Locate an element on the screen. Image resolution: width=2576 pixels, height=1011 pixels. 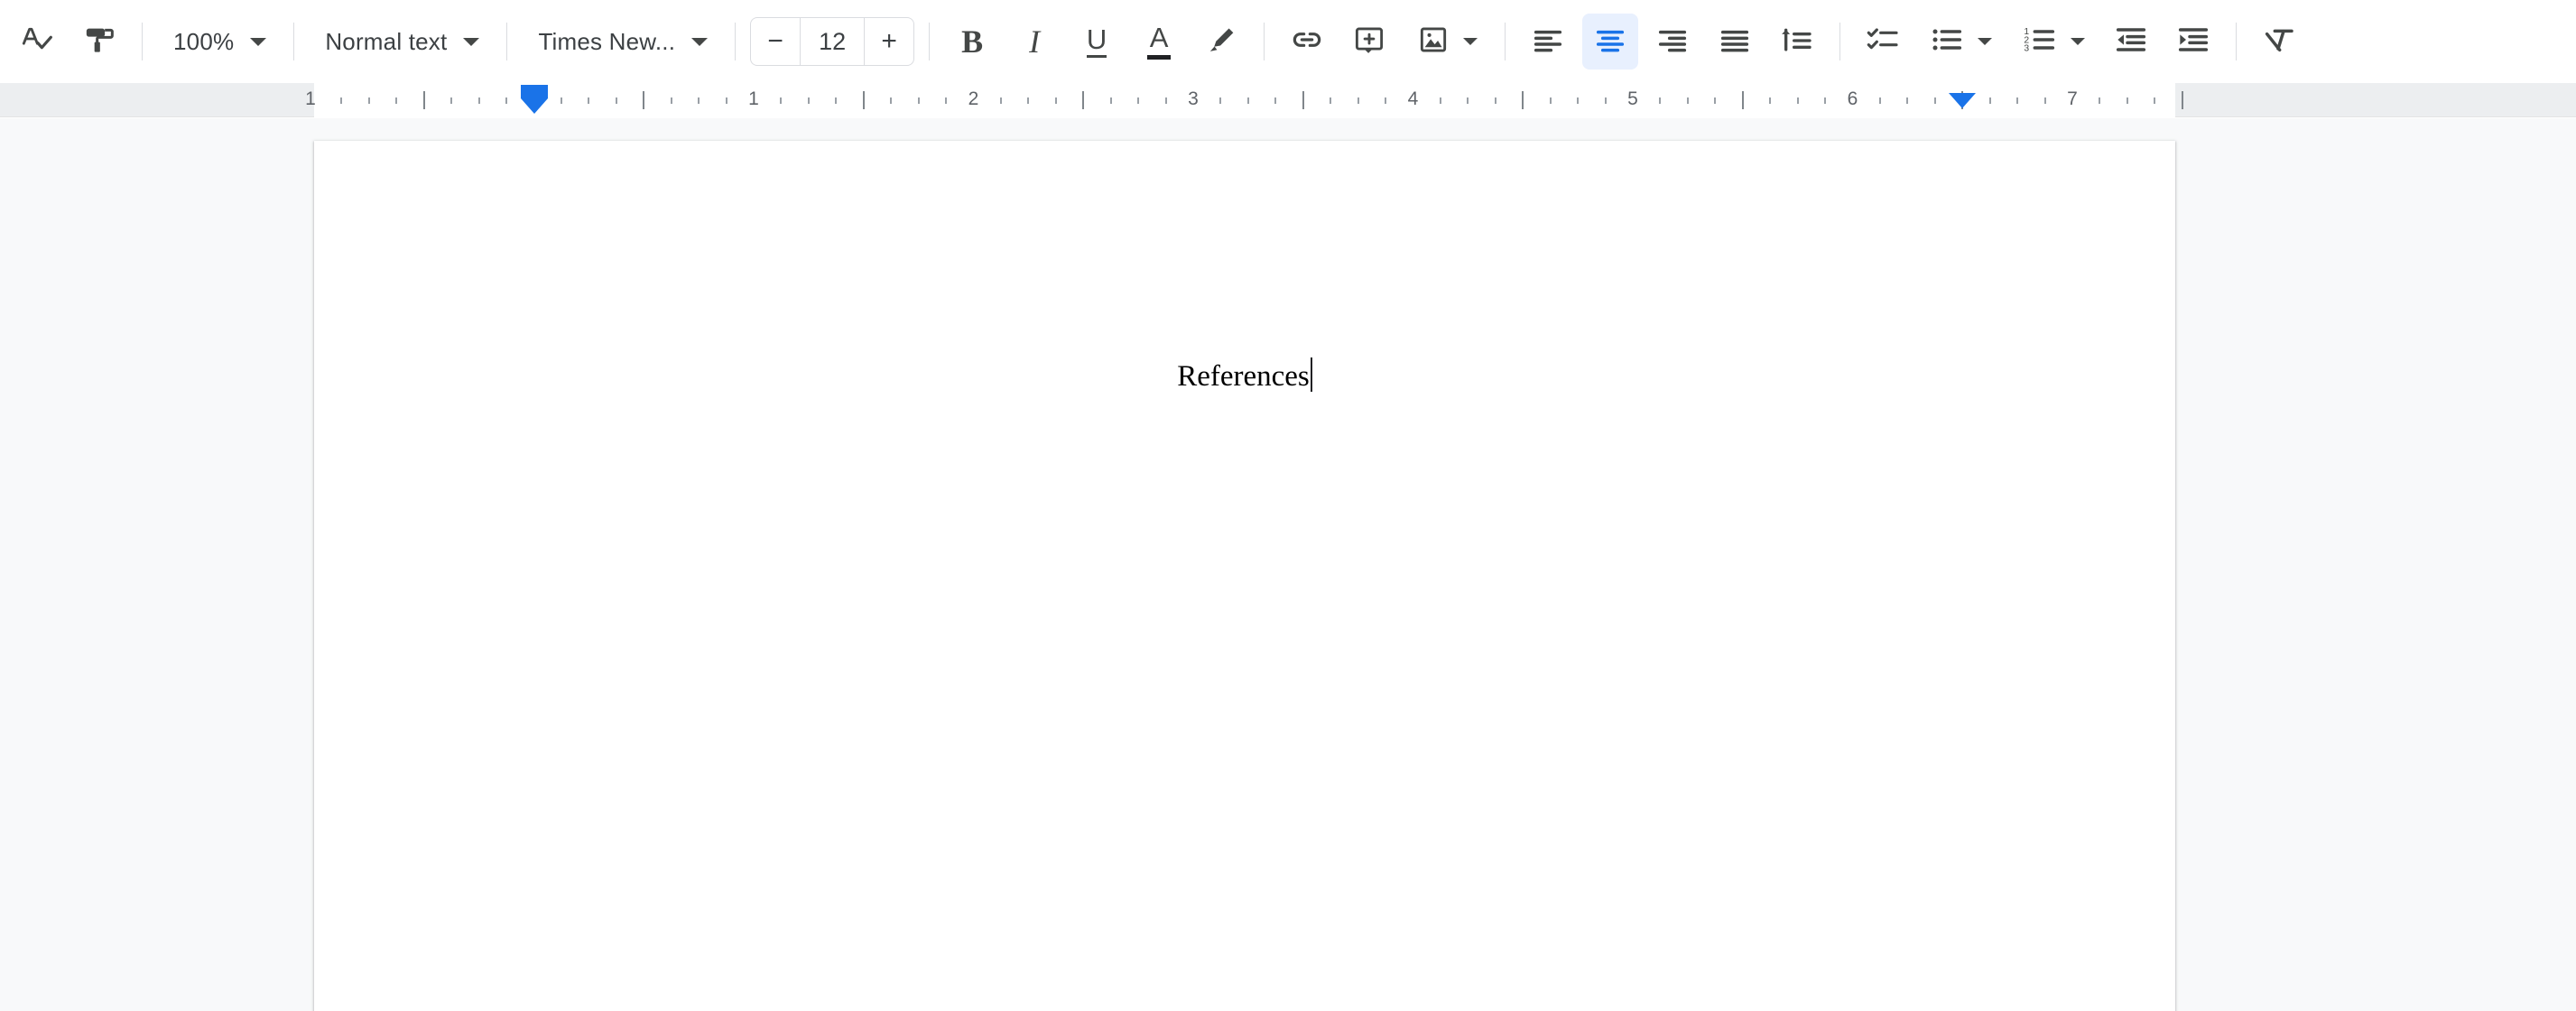
spelling-check-button is located at coordinates (37, 42).